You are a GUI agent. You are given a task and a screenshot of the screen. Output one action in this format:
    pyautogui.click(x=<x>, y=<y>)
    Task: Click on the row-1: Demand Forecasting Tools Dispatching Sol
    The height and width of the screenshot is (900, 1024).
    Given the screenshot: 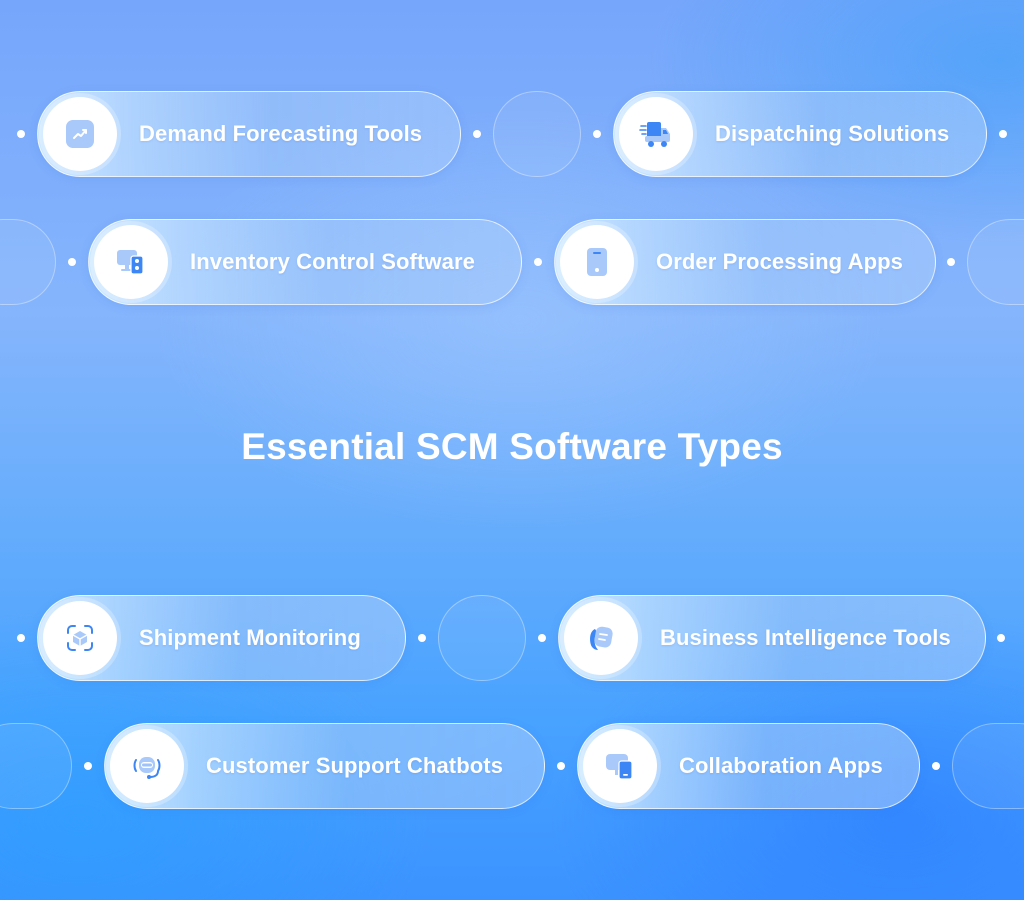 What is the action you would take?
    pyautogui.click(x=512, y=135)
    